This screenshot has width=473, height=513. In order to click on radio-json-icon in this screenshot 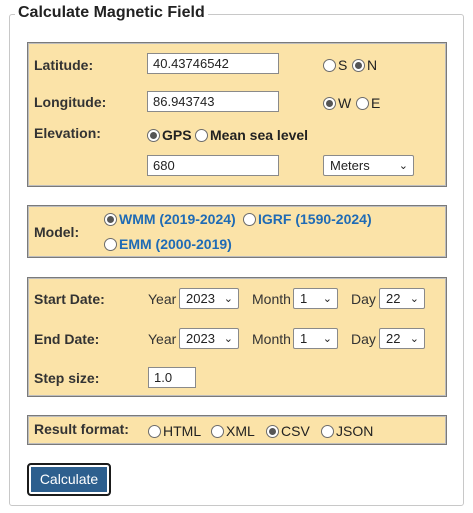, I will do `click(327, 431)`.